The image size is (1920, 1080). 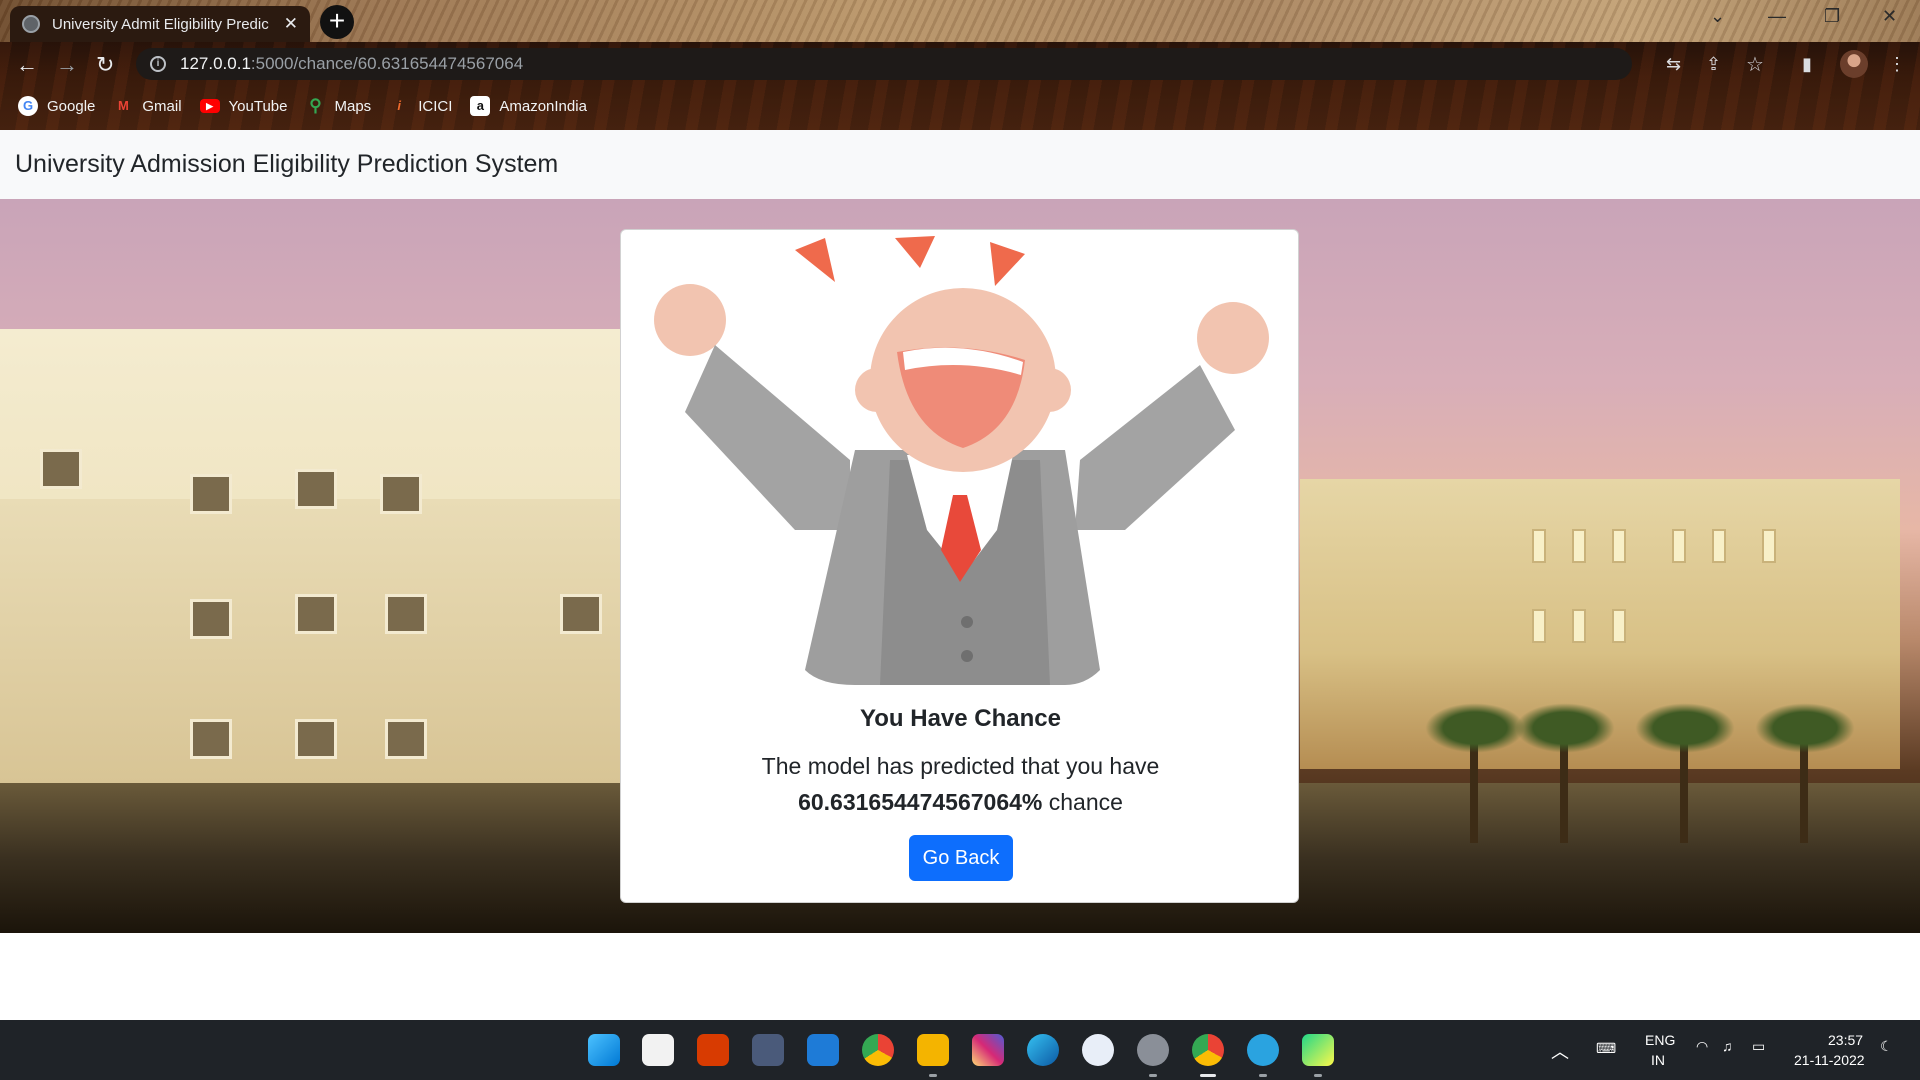 What do you see at coordinates (71, 106) in the screenshot?
I see `bookmark-label: Google` at bounding box center [71, 106].